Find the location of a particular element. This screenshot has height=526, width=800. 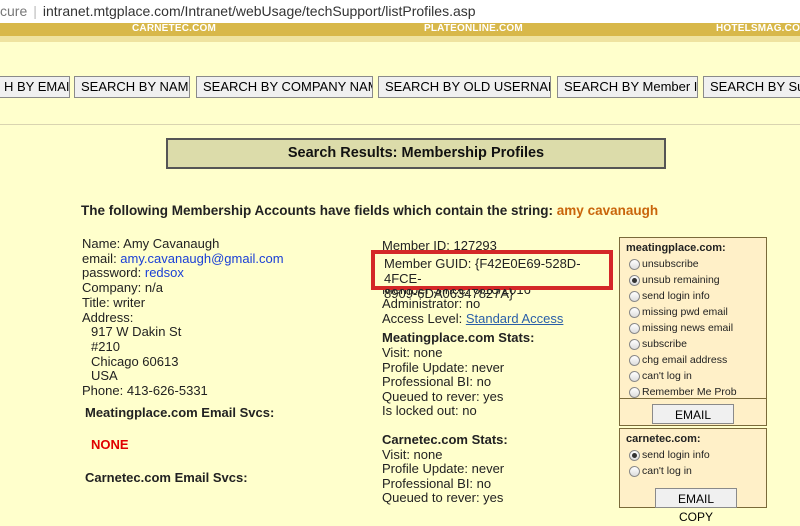

address-label: Address: is located at coordinates (108, 317).